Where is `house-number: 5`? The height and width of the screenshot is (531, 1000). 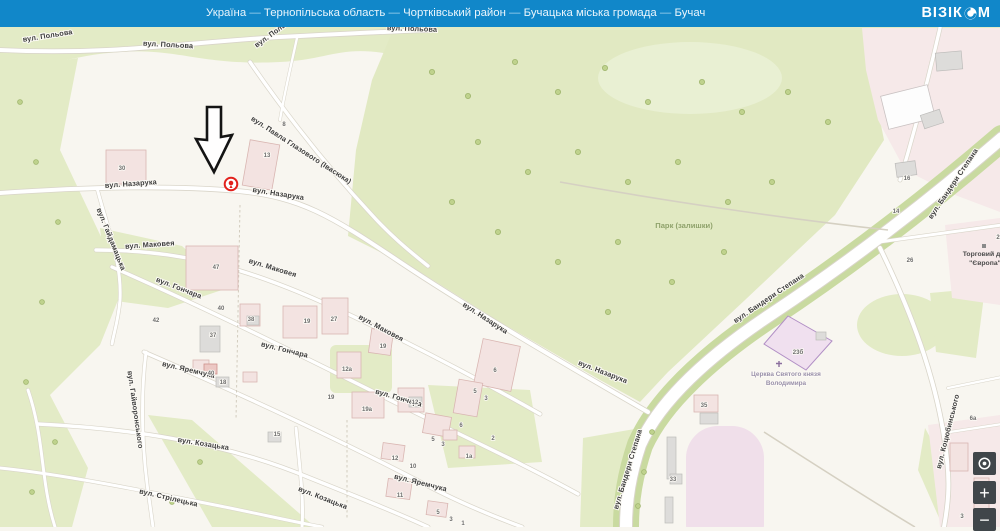
house-number: 5 is located at coordinates (433, 440).